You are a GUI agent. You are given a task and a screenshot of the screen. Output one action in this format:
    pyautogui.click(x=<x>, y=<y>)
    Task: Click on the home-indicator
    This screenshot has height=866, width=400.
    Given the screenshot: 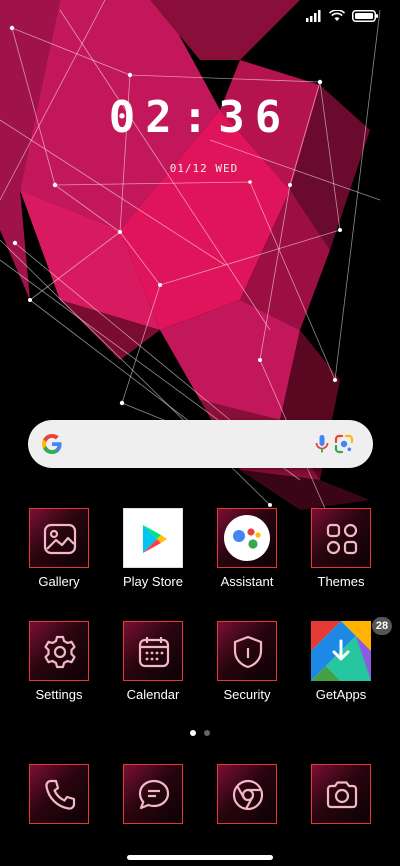 What is the action you would take?
    pyautogui.click(x=200, y=857)
    